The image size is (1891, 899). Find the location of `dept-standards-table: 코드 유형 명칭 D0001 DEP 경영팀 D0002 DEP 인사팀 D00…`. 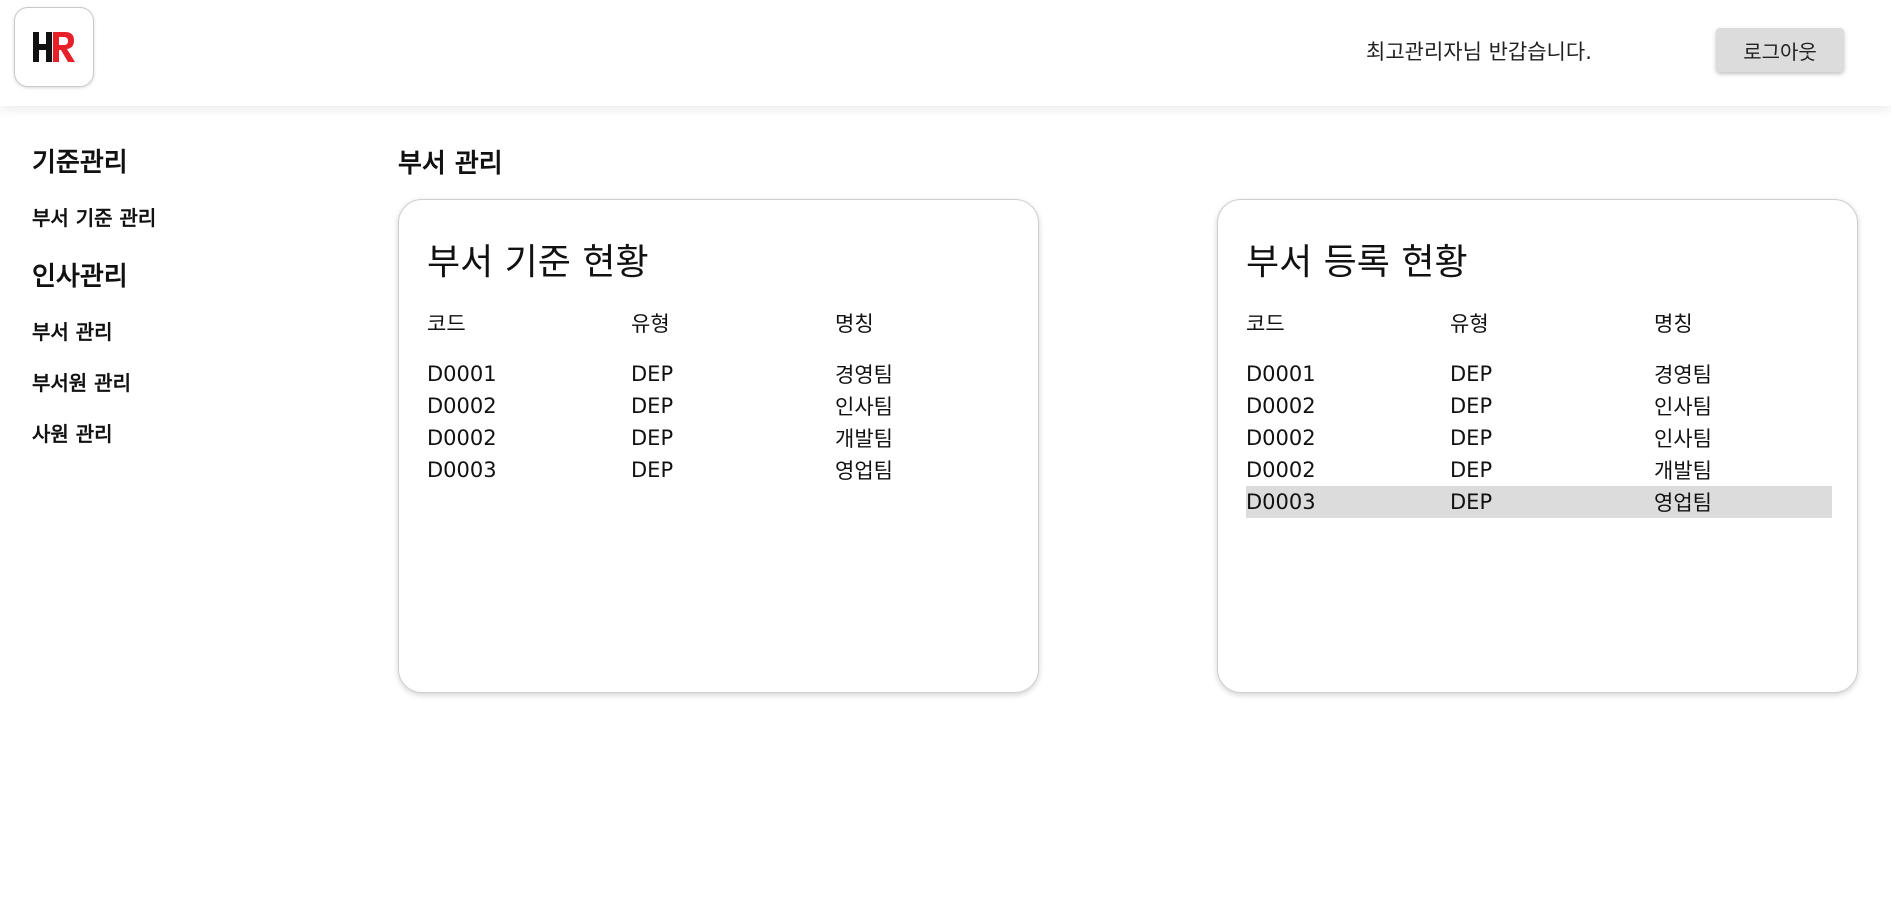

dept-standards-table: 코드 유형 명칭 D0001 DEP 경영팀 D0002 DEP 인사팀 D00… is located at coordinates (720, 397).